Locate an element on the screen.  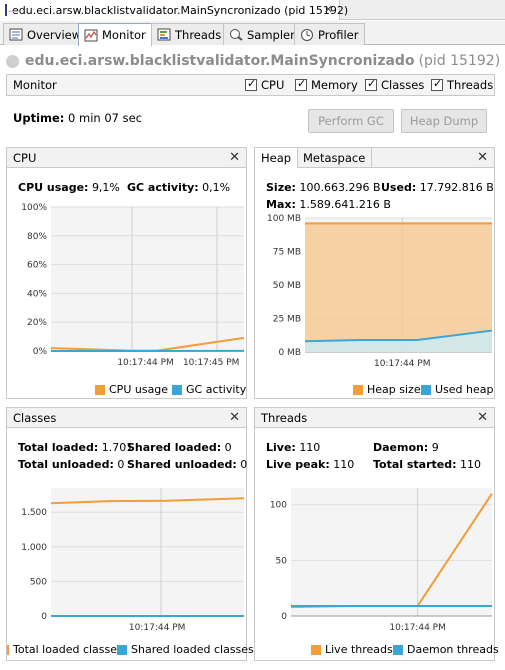
y-tick-label: 40% is located at coordinates (37, 294).